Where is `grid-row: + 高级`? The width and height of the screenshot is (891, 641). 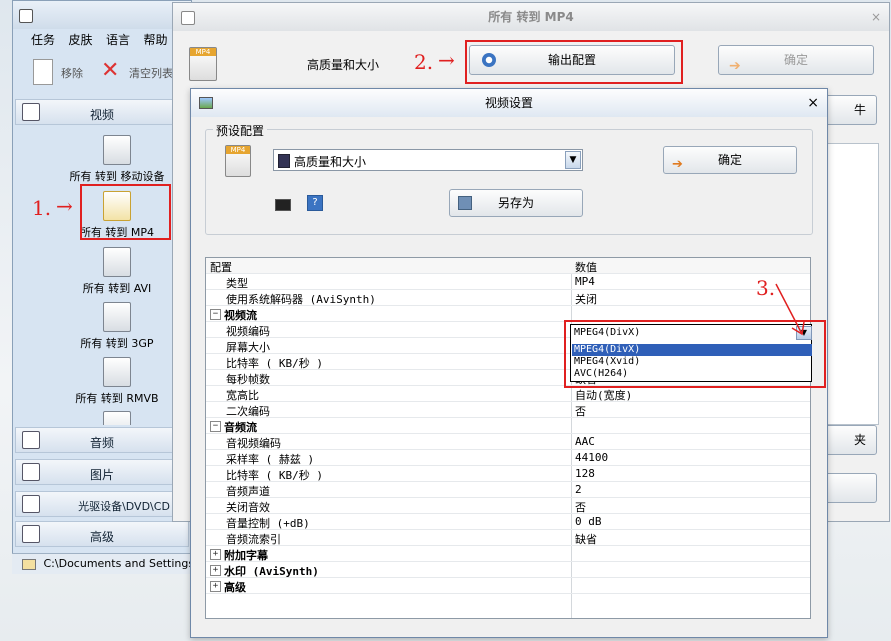 grid-row: + 高级 is located at coordinates (508, 586).